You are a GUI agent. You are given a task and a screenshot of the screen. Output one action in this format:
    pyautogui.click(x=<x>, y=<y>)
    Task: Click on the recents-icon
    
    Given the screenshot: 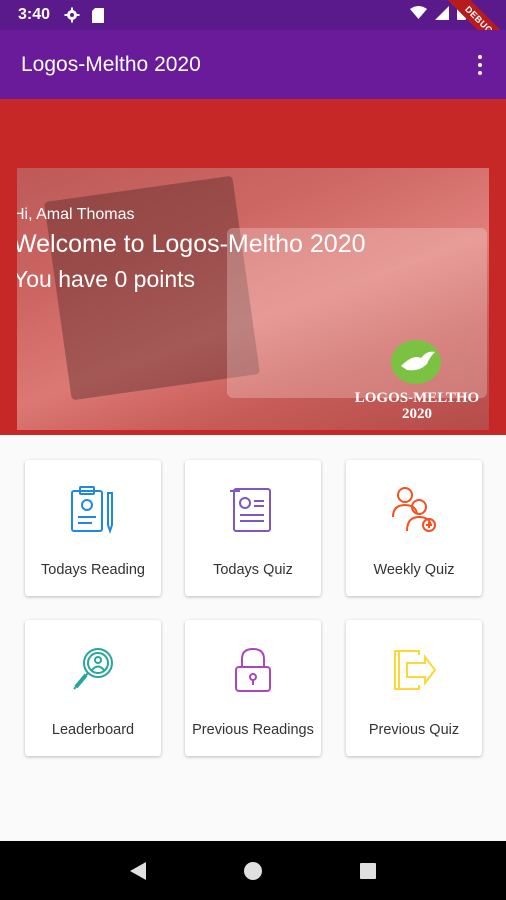 What is the action you would take?
    pyautogui.click(x=368, y=870)
    